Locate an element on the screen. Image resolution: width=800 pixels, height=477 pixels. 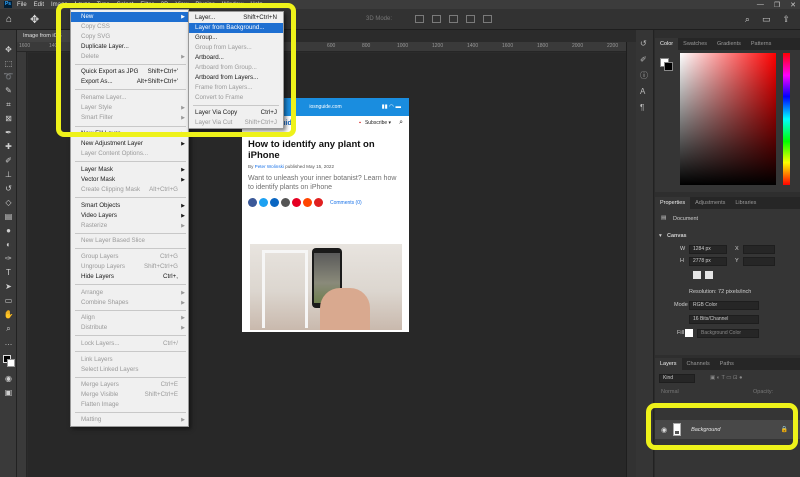
info-icon: ⓘ is located at coordinates (645, 76).